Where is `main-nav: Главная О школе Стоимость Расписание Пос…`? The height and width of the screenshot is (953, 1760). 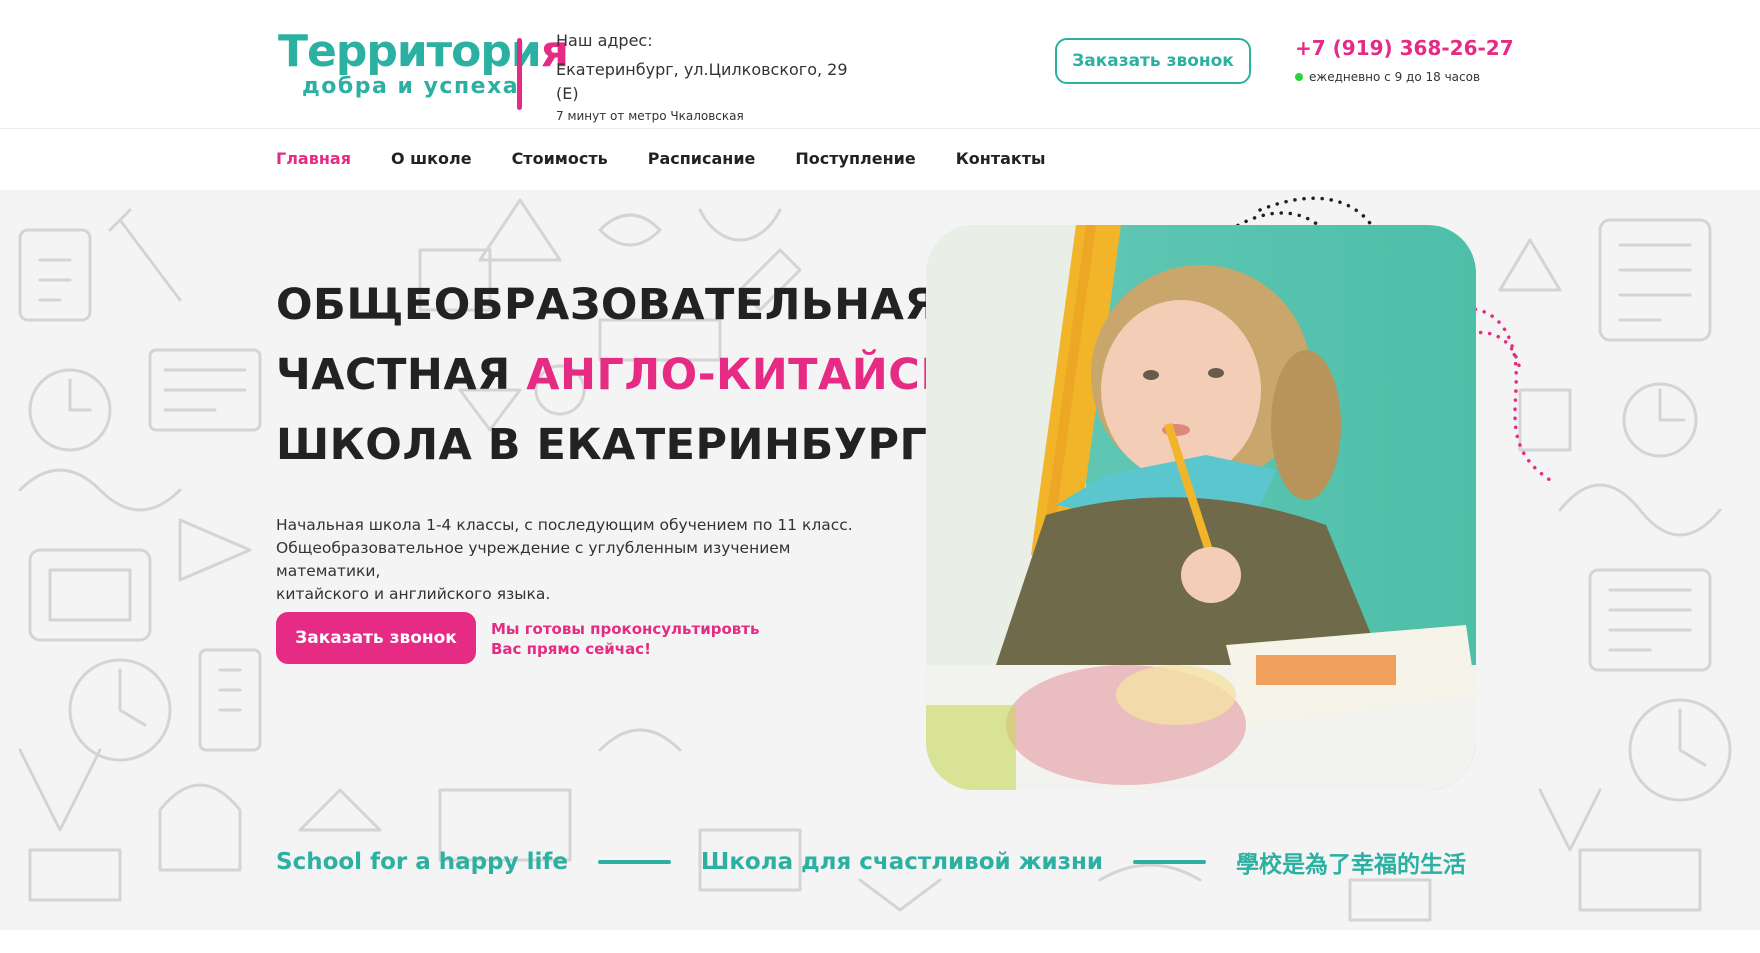 main-nav: Главная О школе Стоимость Расписание Пос… is located at coordinates (681, 159).